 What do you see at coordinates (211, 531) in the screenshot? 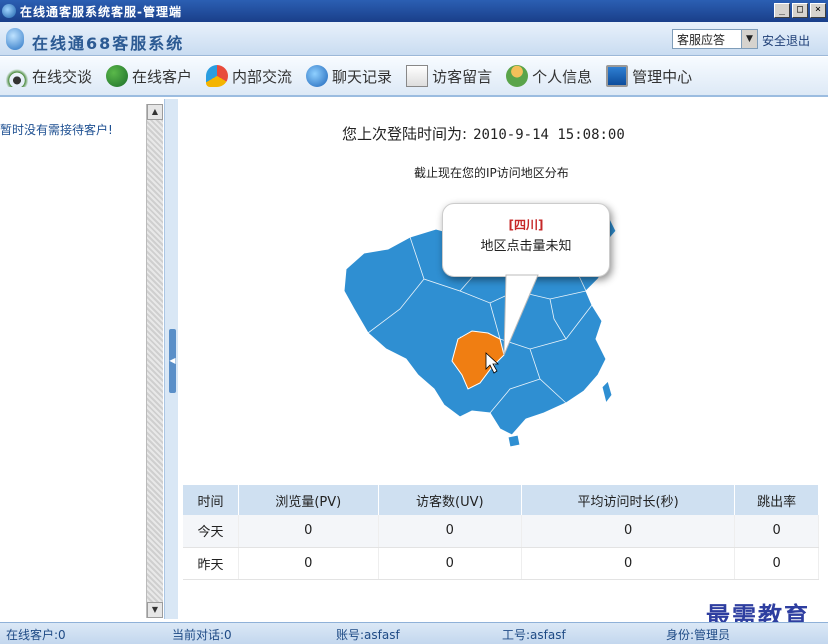
I see `table-cell: 今天` at bounding box center [211, 531].